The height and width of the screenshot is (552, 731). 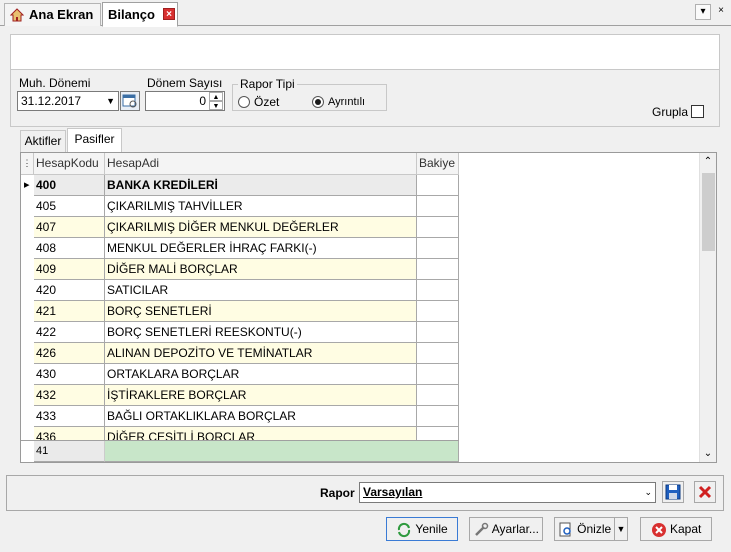 I want to click on ozet-label: Özet, so click(x=267, y=102).